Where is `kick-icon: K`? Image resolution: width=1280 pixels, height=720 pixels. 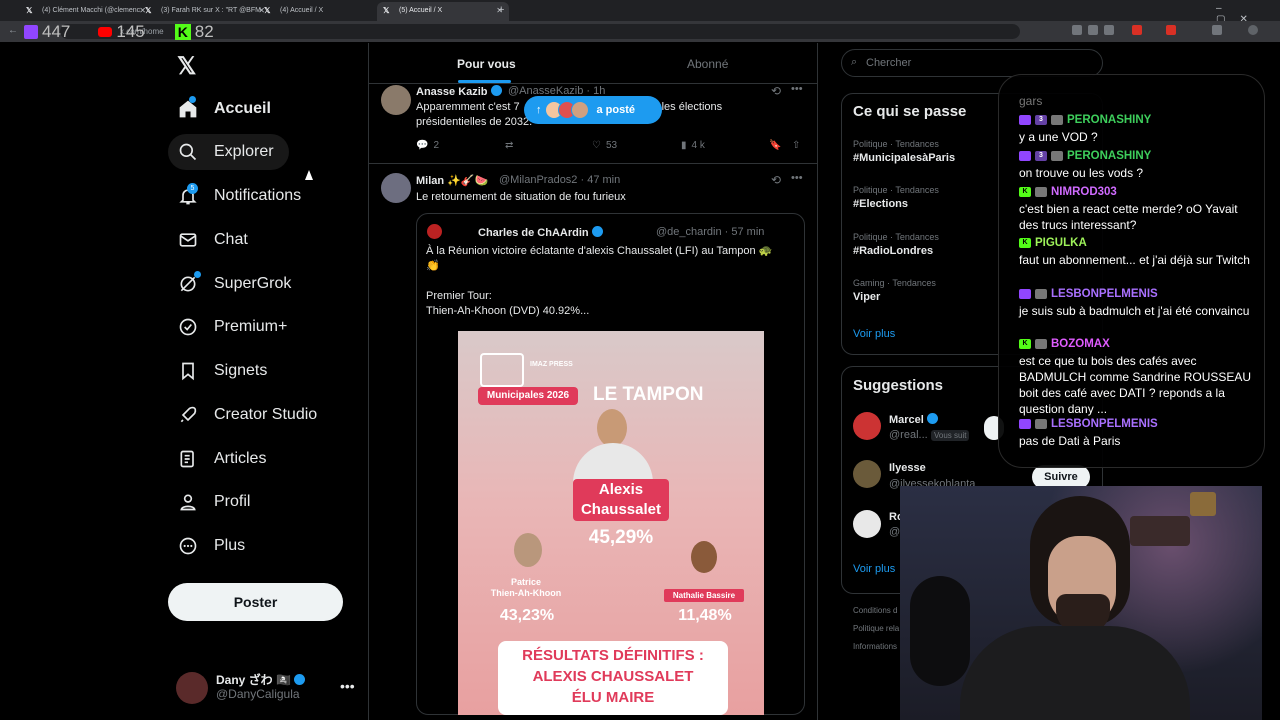
kick-icon: K is located at coordinates (1025, 192).